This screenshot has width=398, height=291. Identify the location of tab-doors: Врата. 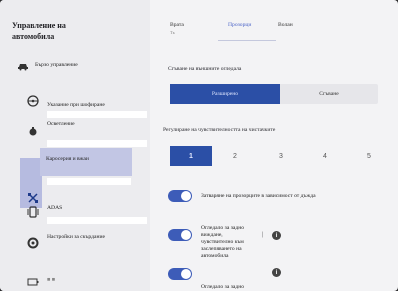
(177, 25).